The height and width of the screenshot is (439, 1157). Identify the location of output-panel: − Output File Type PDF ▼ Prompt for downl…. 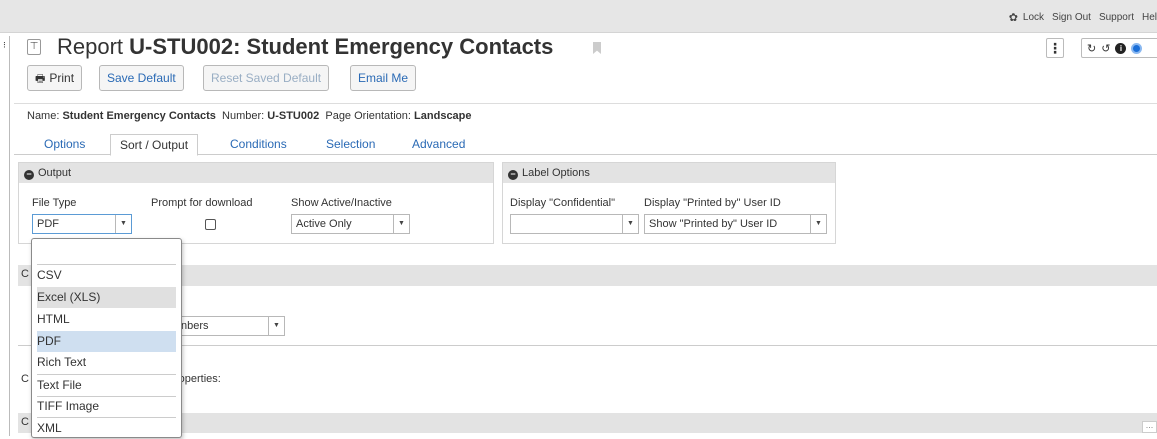
(256, 203).